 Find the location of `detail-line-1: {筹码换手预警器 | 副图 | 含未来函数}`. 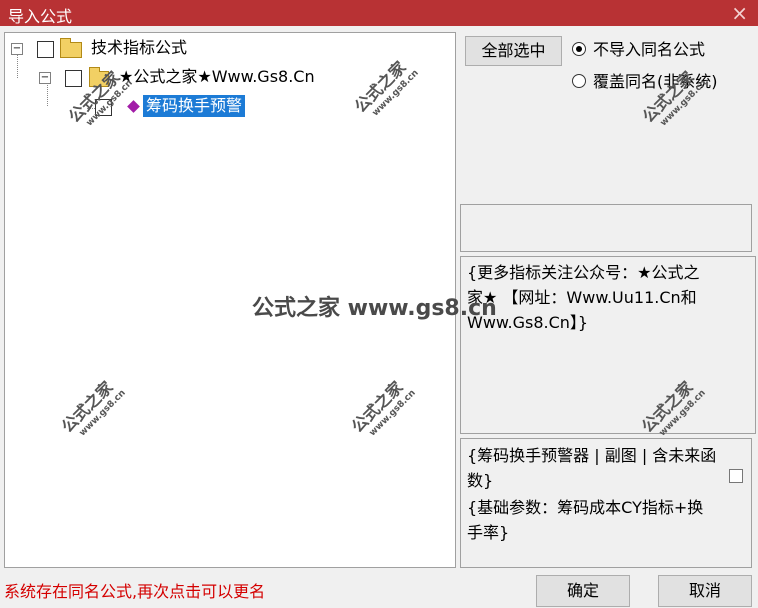

detail-line-1: {筹码换手预警器 | 副图 | 含未来函数} is located at coordinates (592, 468).